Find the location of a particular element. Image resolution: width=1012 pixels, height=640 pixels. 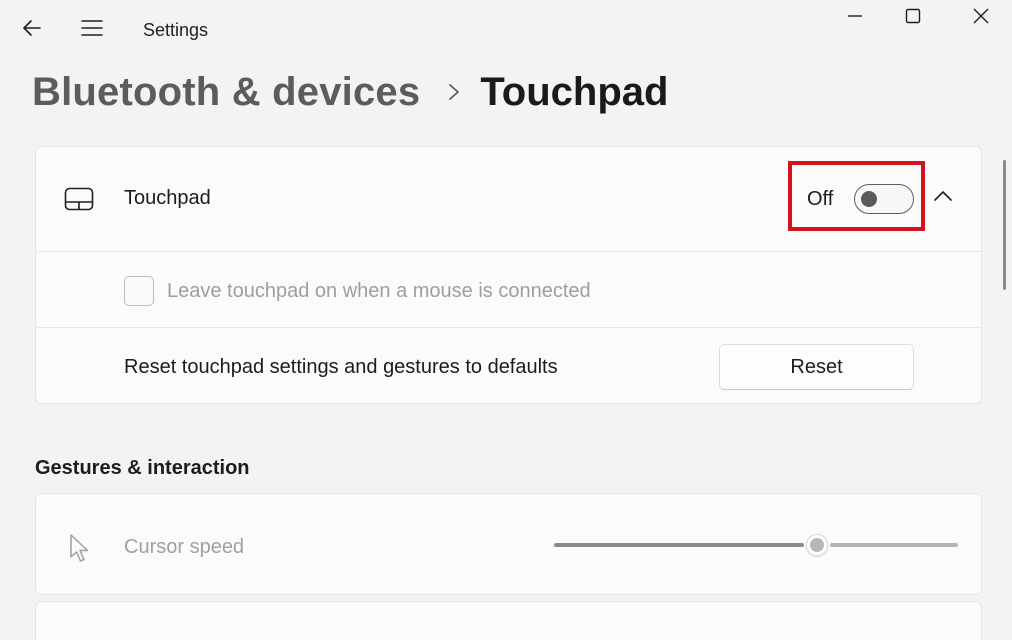

chevron-up-icon is located at coordinates (943, 198).